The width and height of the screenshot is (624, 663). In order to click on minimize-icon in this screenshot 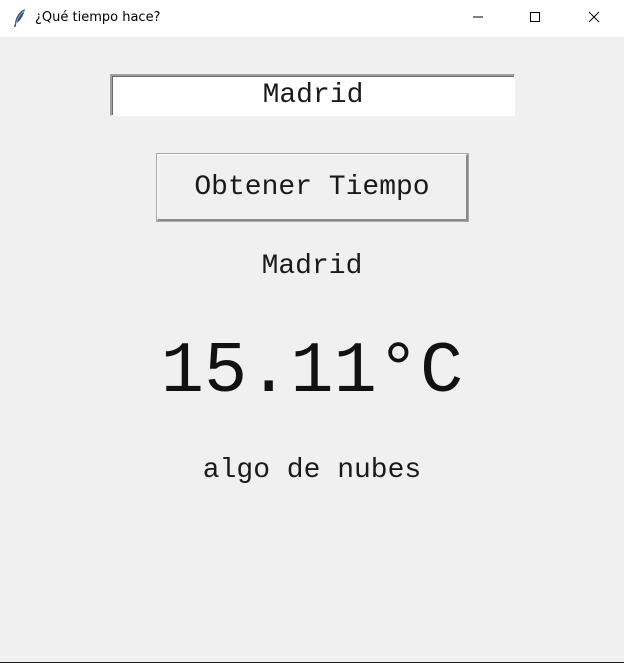, I will do `click(478, 19)`.